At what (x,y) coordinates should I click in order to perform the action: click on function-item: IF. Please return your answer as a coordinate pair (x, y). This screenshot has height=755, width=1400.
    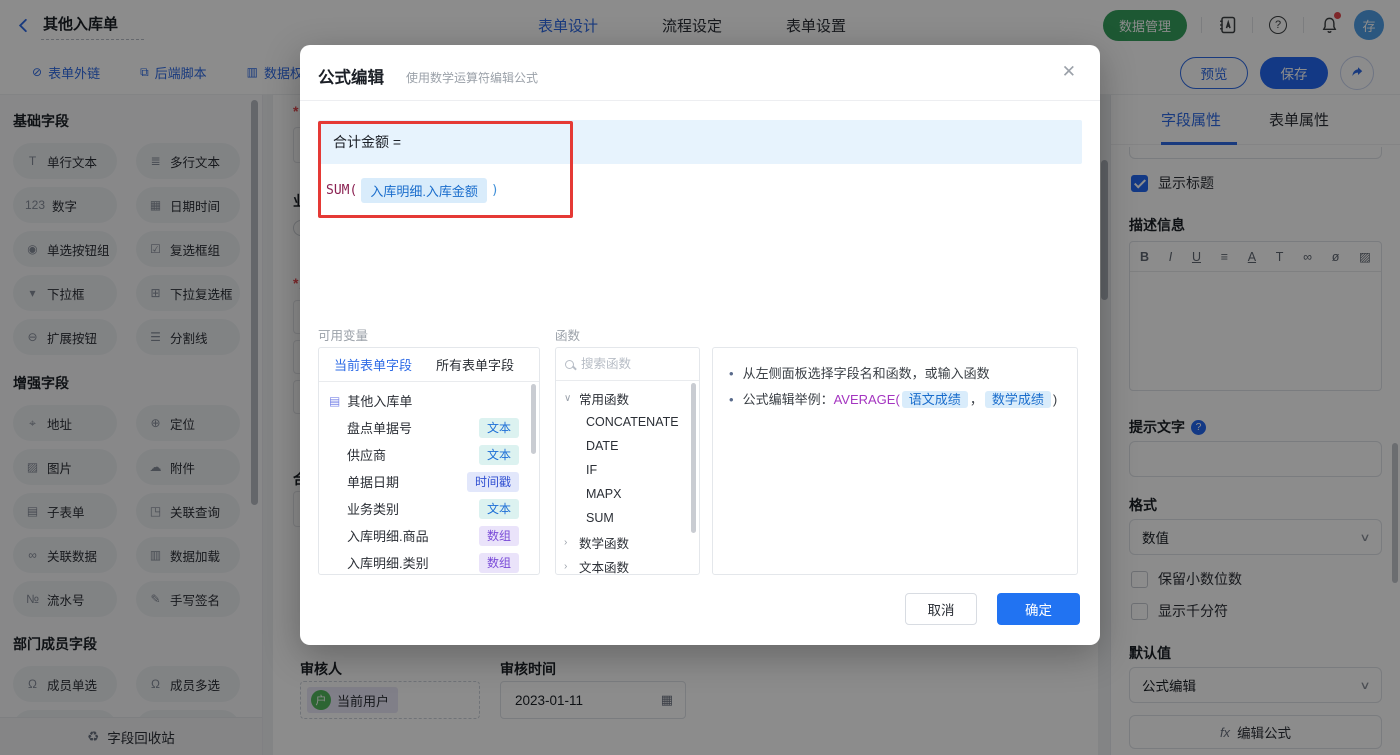
    Looking at the image, I should click on (627, 470).